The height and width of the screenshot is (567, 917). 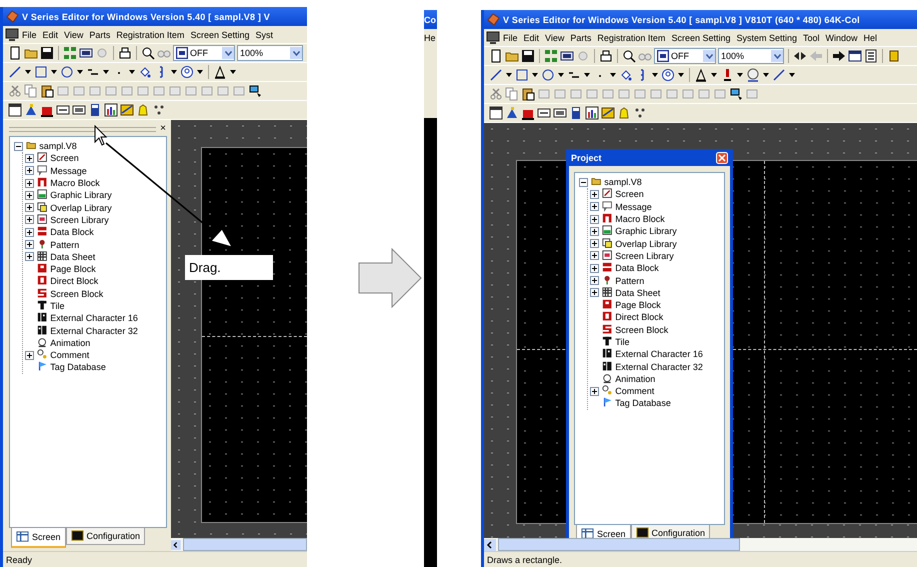 What do you see at coordinates (870, 37) in the screenshot?
I see `menu-item: Hel` at bounding box center [870, 37].